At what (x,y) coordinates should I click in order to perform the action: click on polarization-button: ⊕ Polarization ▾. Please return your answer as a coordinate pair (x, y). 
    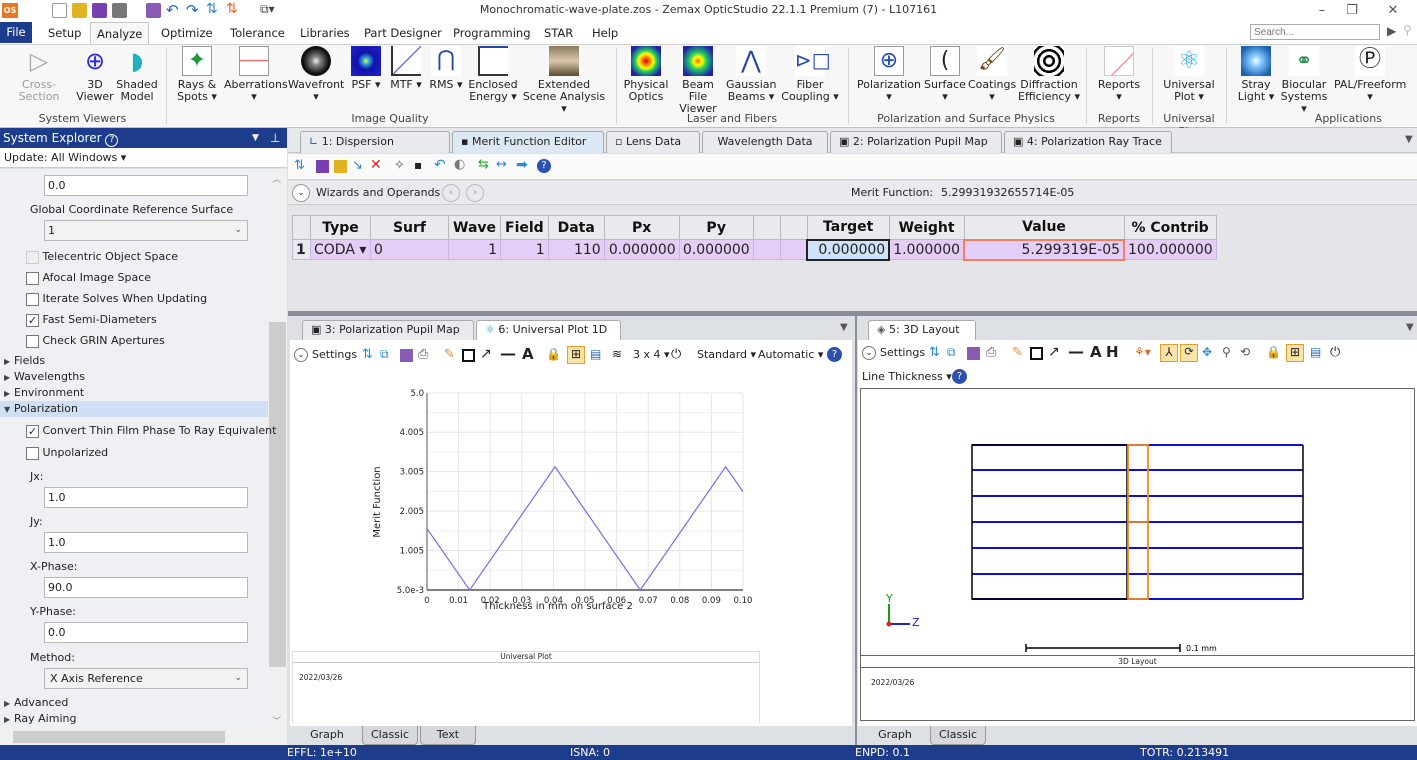
    Looking at the image, I should click on (889, 74).